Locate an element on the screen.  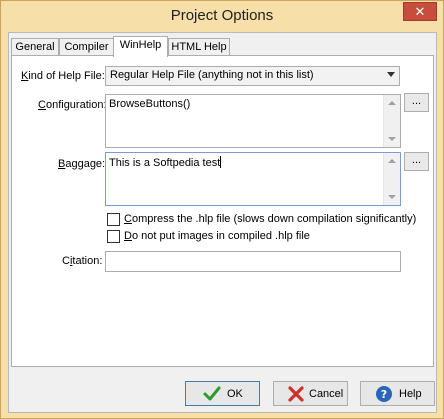
tab-label: WinHelp is located at coordinates (140, 45).